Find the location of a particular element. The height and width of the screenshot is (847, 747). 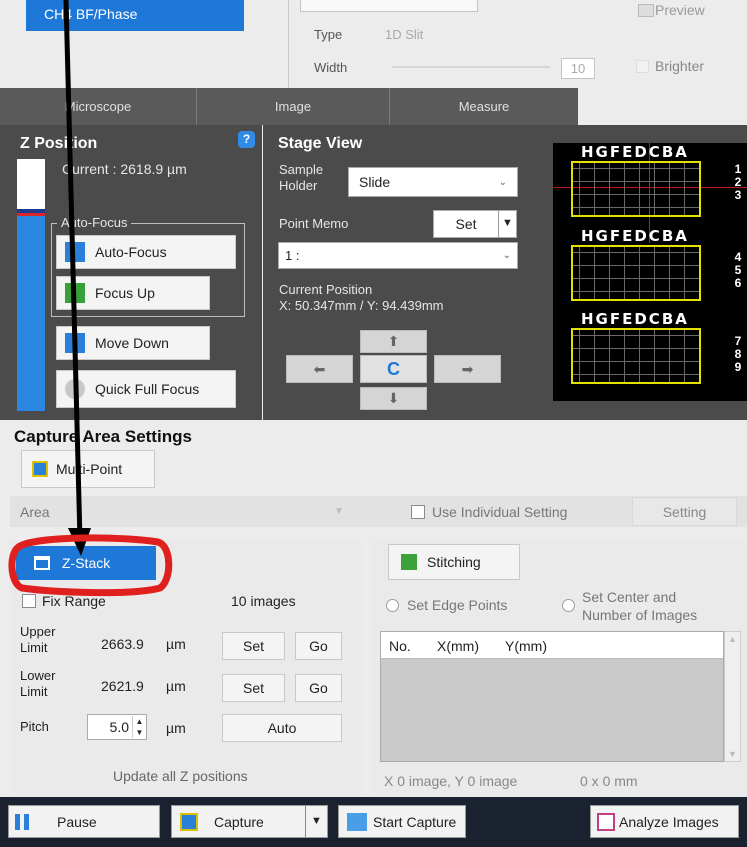

start-capture-icon is located at coordinates (357, 821).